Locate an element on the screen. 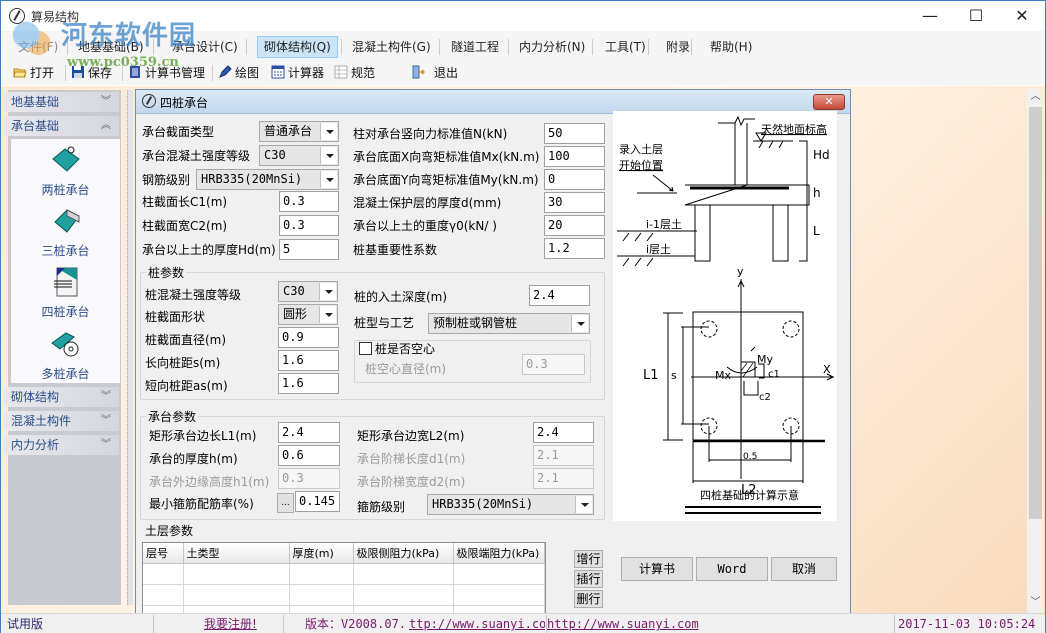 The height and width of the screenshot is (633, 1046). stirrup-grade-select: HRB335(20MnSi) is located at coordinates (510, 504).